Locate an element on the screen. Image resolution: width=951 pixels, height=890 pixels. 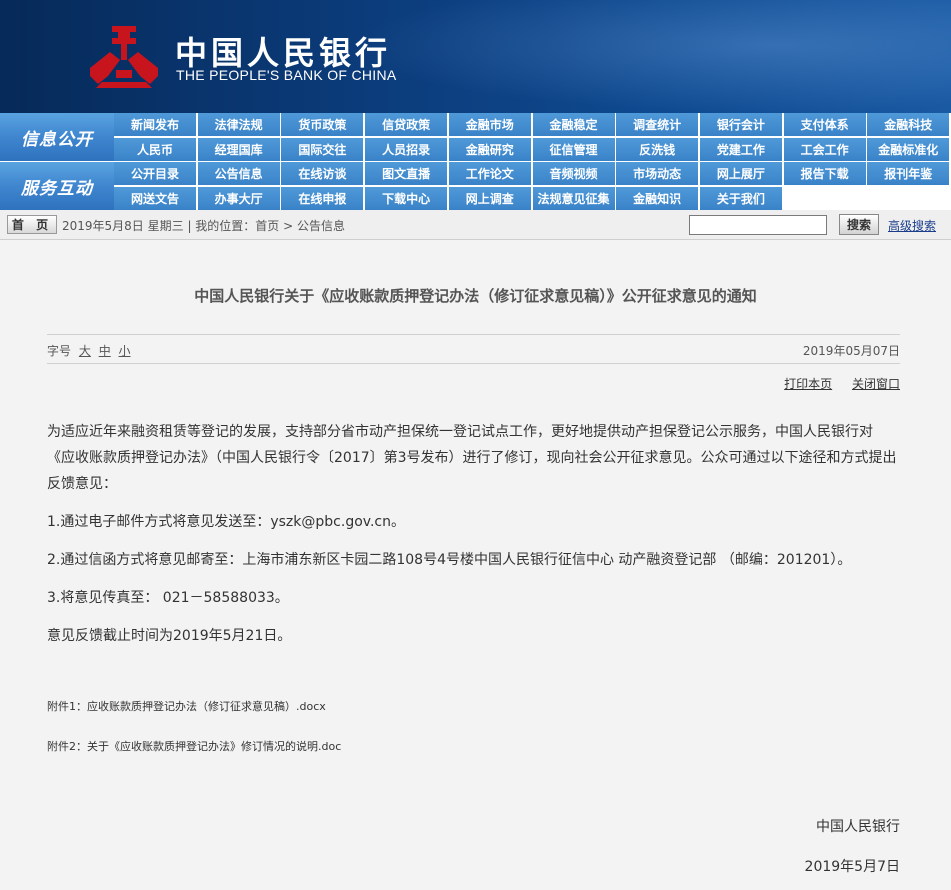
nav-item: 经理国库 is located at coordinates (238, 149).